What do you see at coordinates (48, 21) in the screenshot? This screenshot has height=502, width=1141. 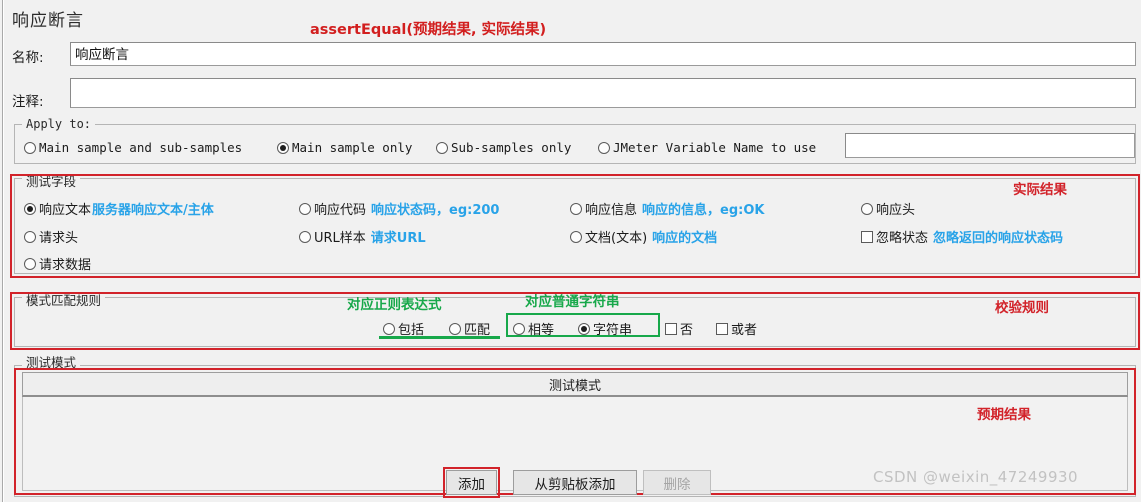 I see `page-title: 响应断言` at bounding box center [48, 21].